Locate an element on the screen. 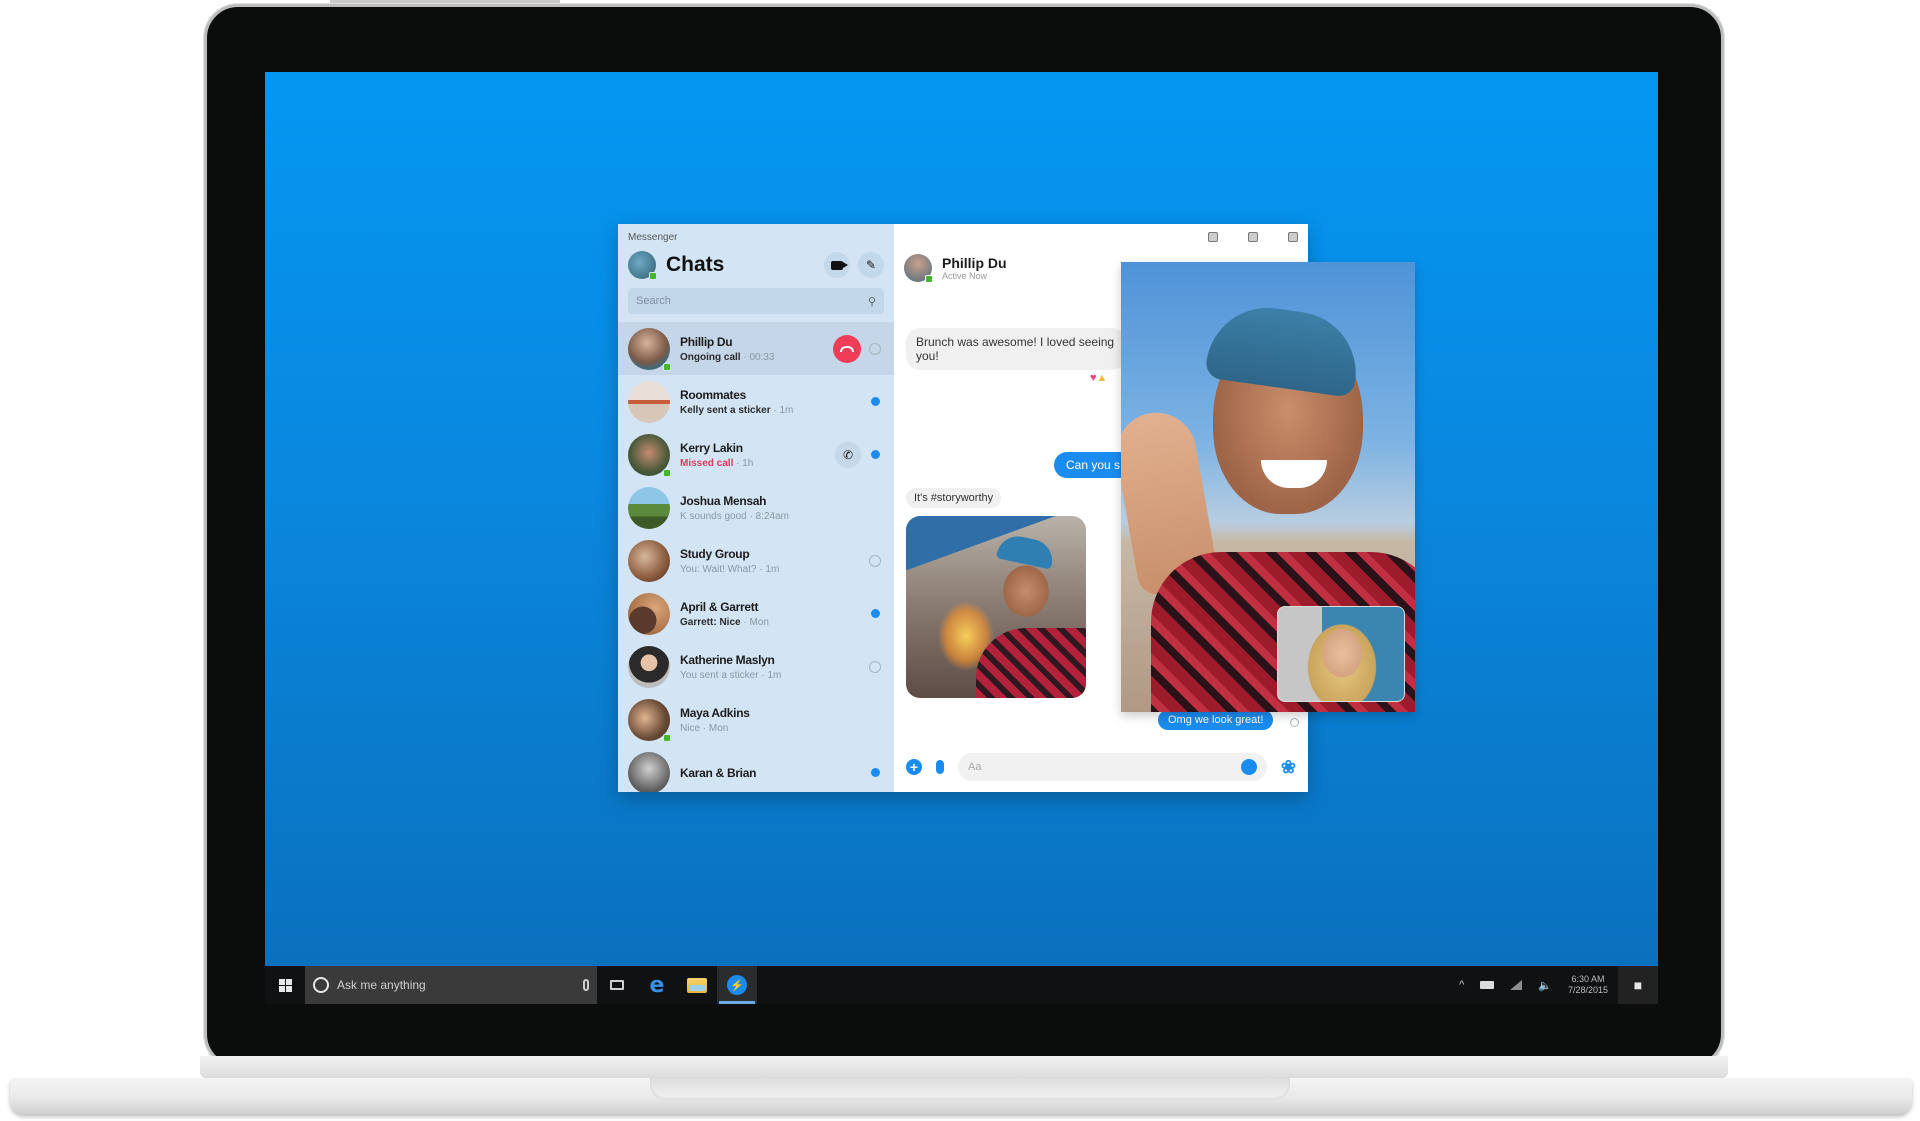 The height and width of the screenshot is (1121, 1920). maximize-button is located at coordinates (1253, 237).